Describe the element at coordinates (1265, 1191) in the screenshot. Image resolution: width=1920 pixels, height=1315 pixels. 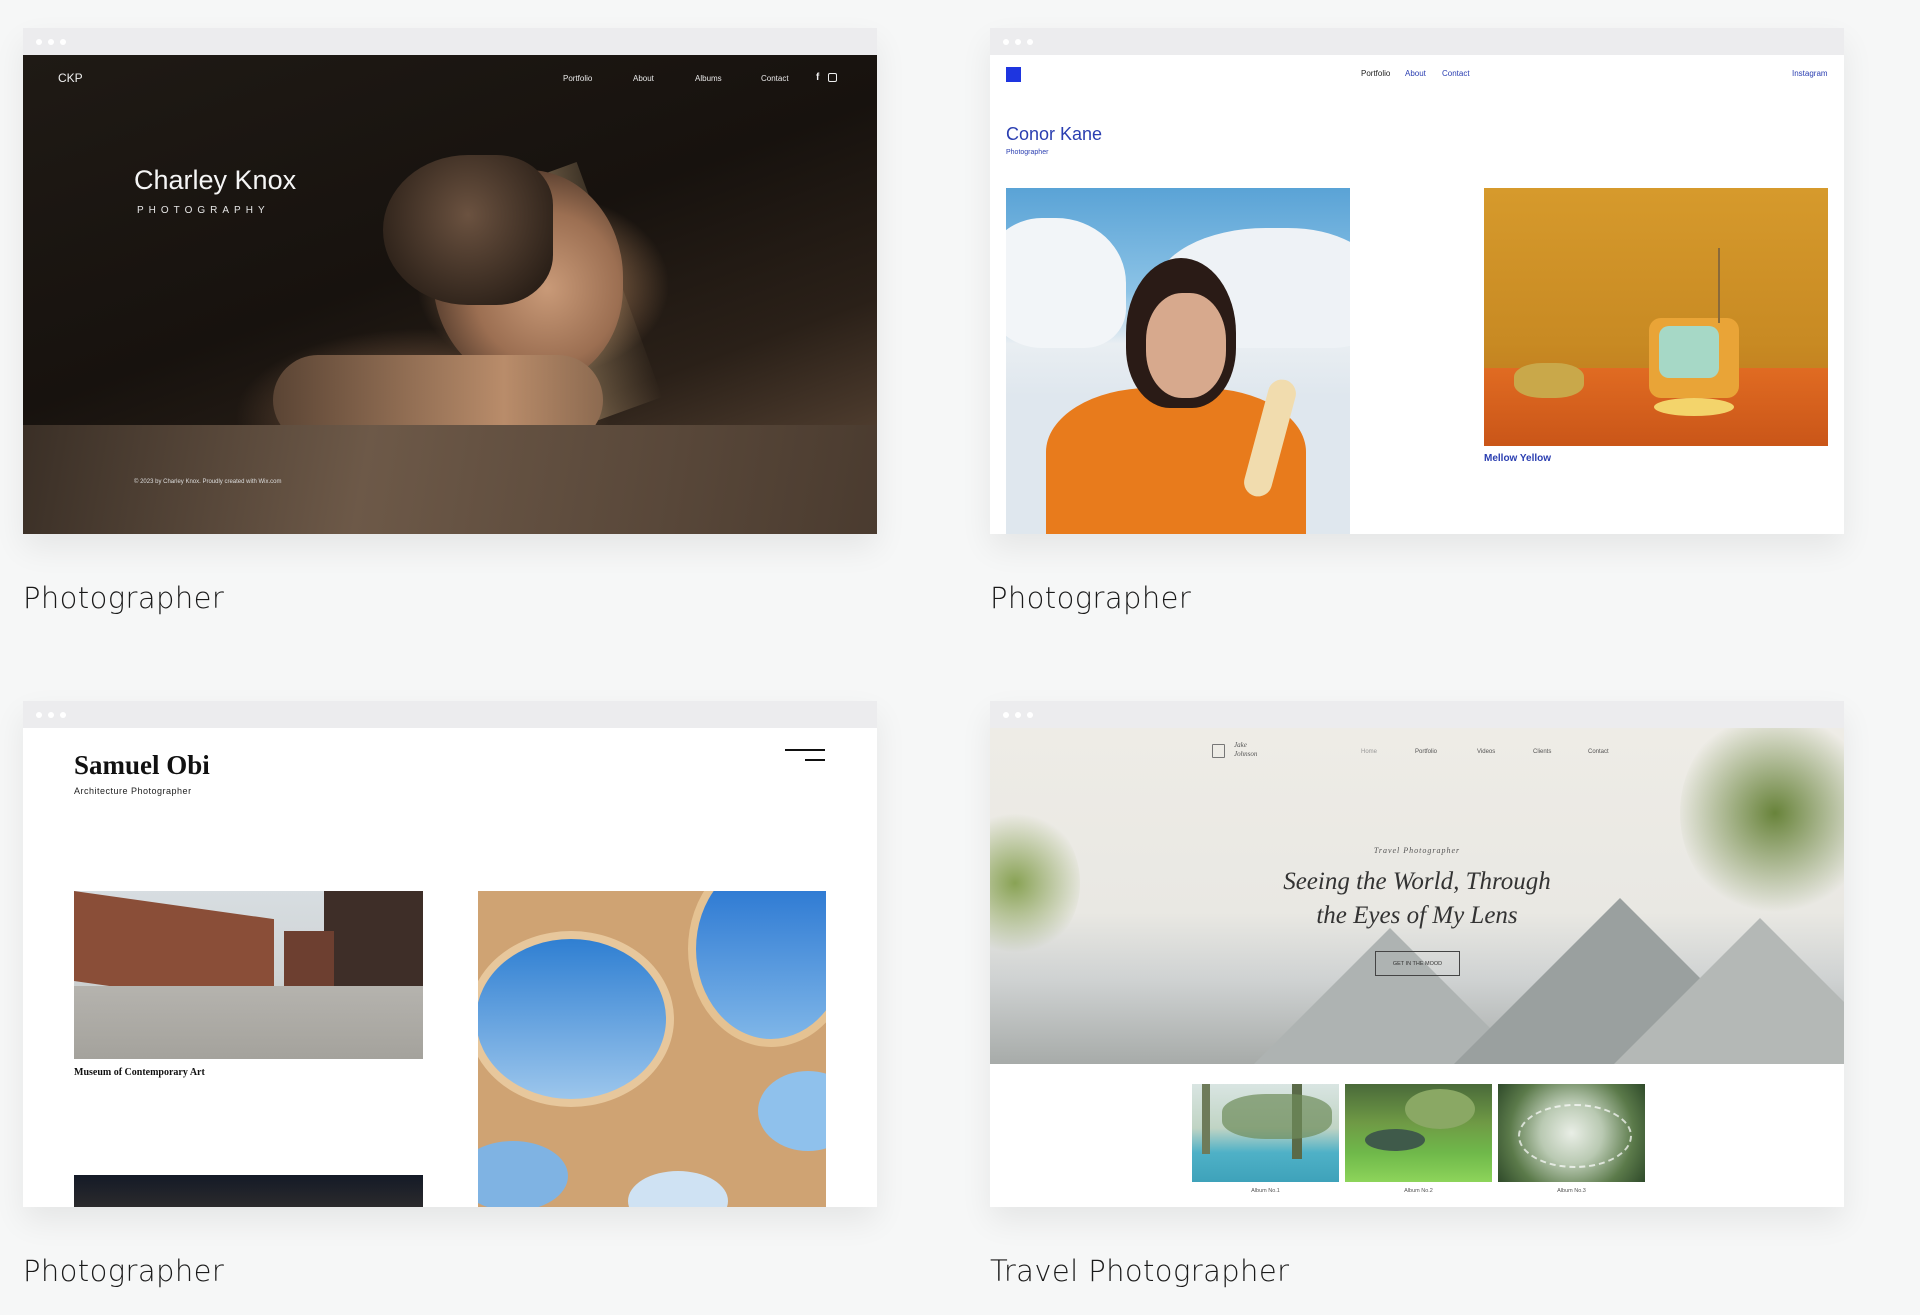
I see `album-label-1: Album No.1` at that location.